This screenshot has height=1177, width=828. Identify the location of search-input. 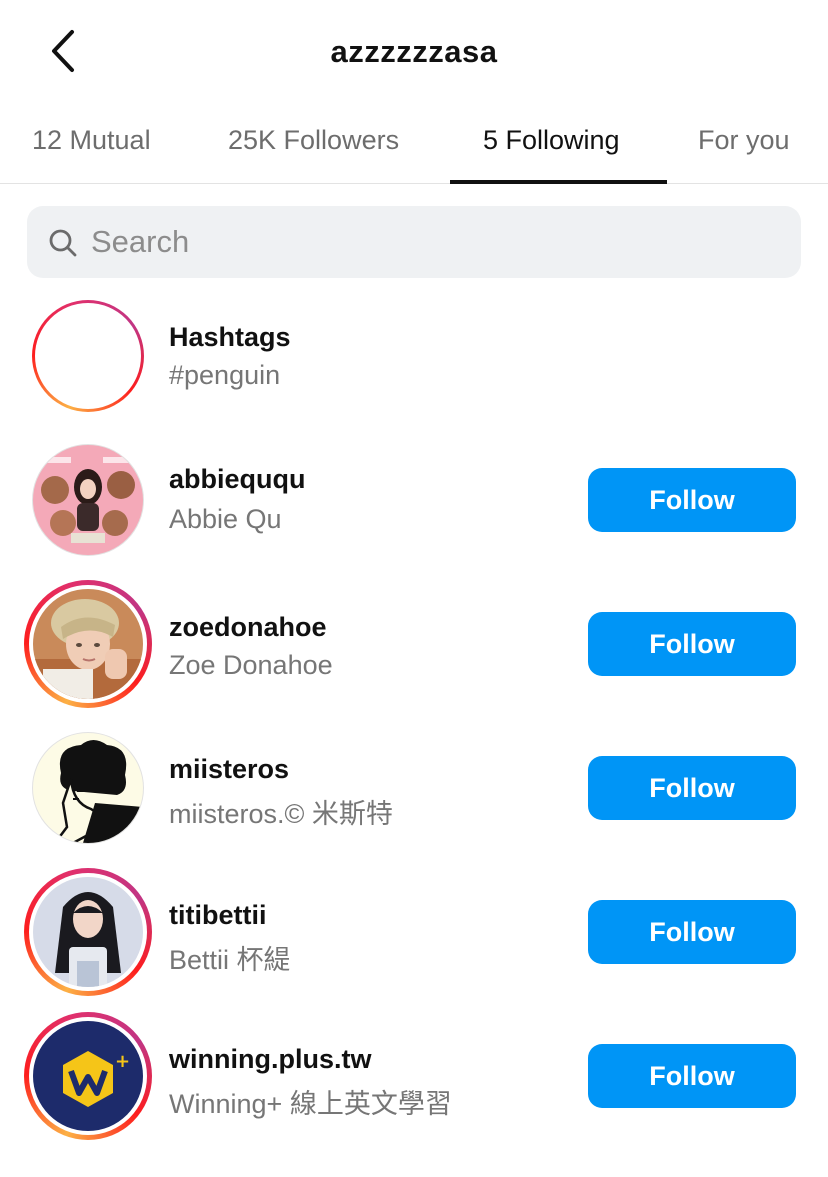
(436, 242).